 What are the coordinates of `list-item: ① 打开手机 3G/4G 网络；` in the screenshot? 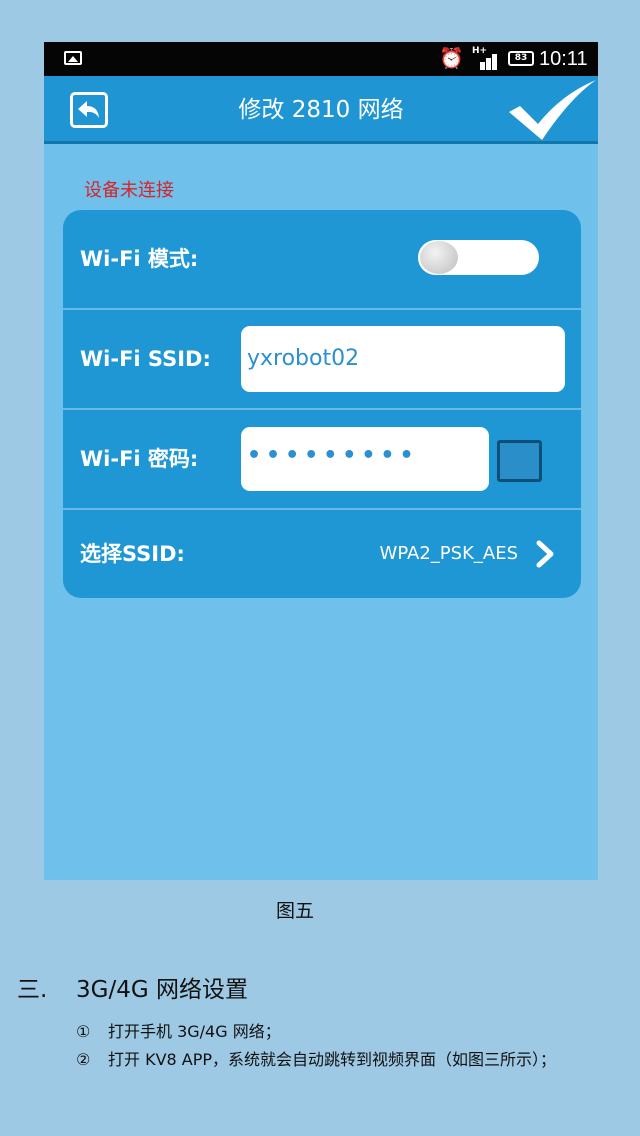 It's located at (178, 1030).